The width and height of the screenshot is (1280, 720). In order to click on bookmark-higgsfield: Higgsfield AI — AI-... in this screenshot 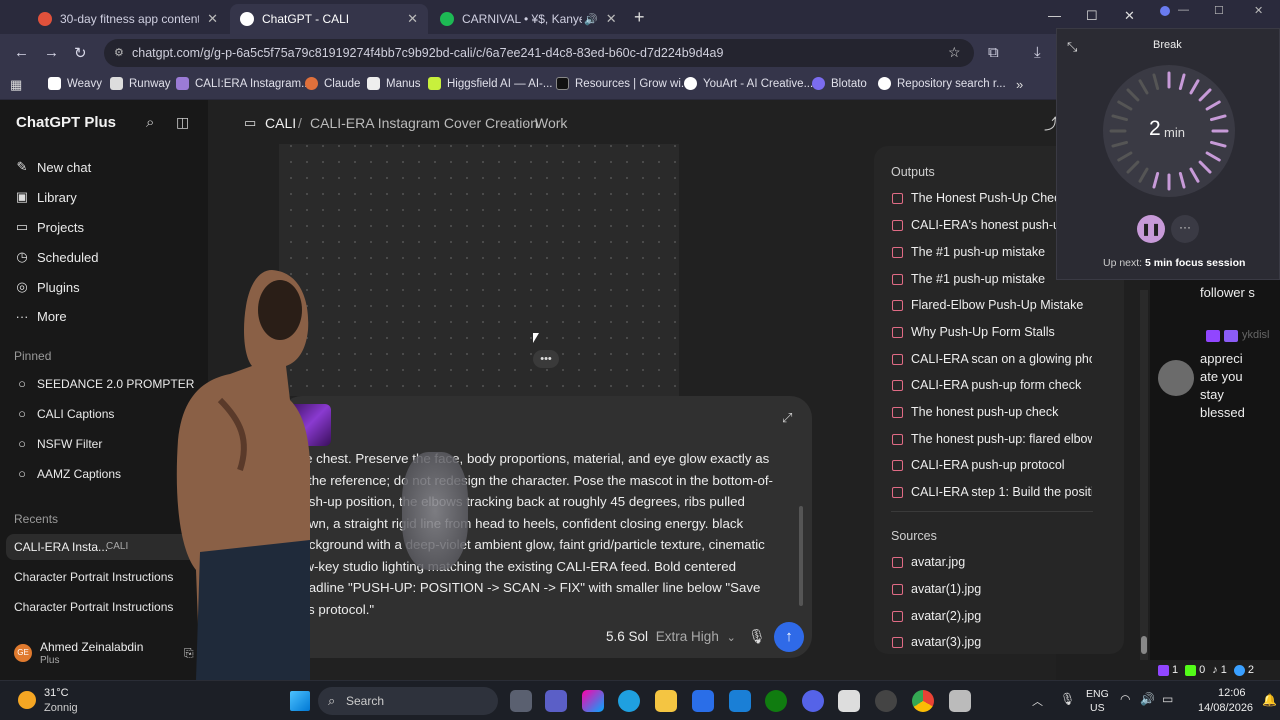, I will do `click(490, 83)`.